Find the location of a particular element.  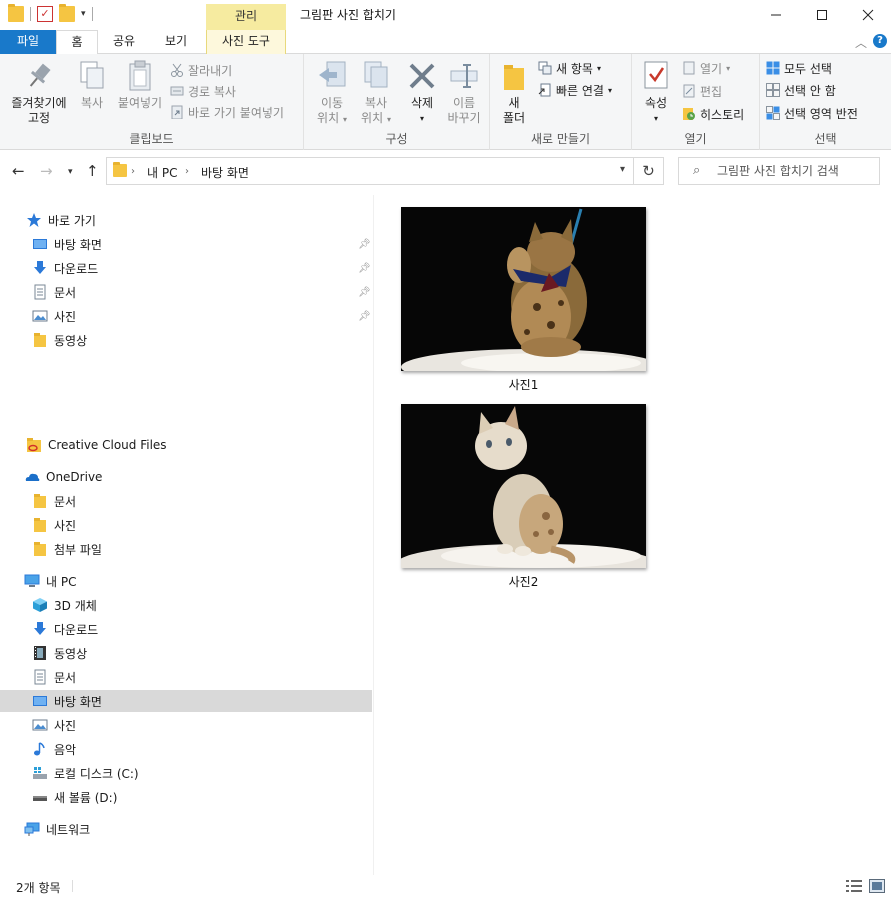

cut-button: 잘라내기 is located at coordinates (201, 70).